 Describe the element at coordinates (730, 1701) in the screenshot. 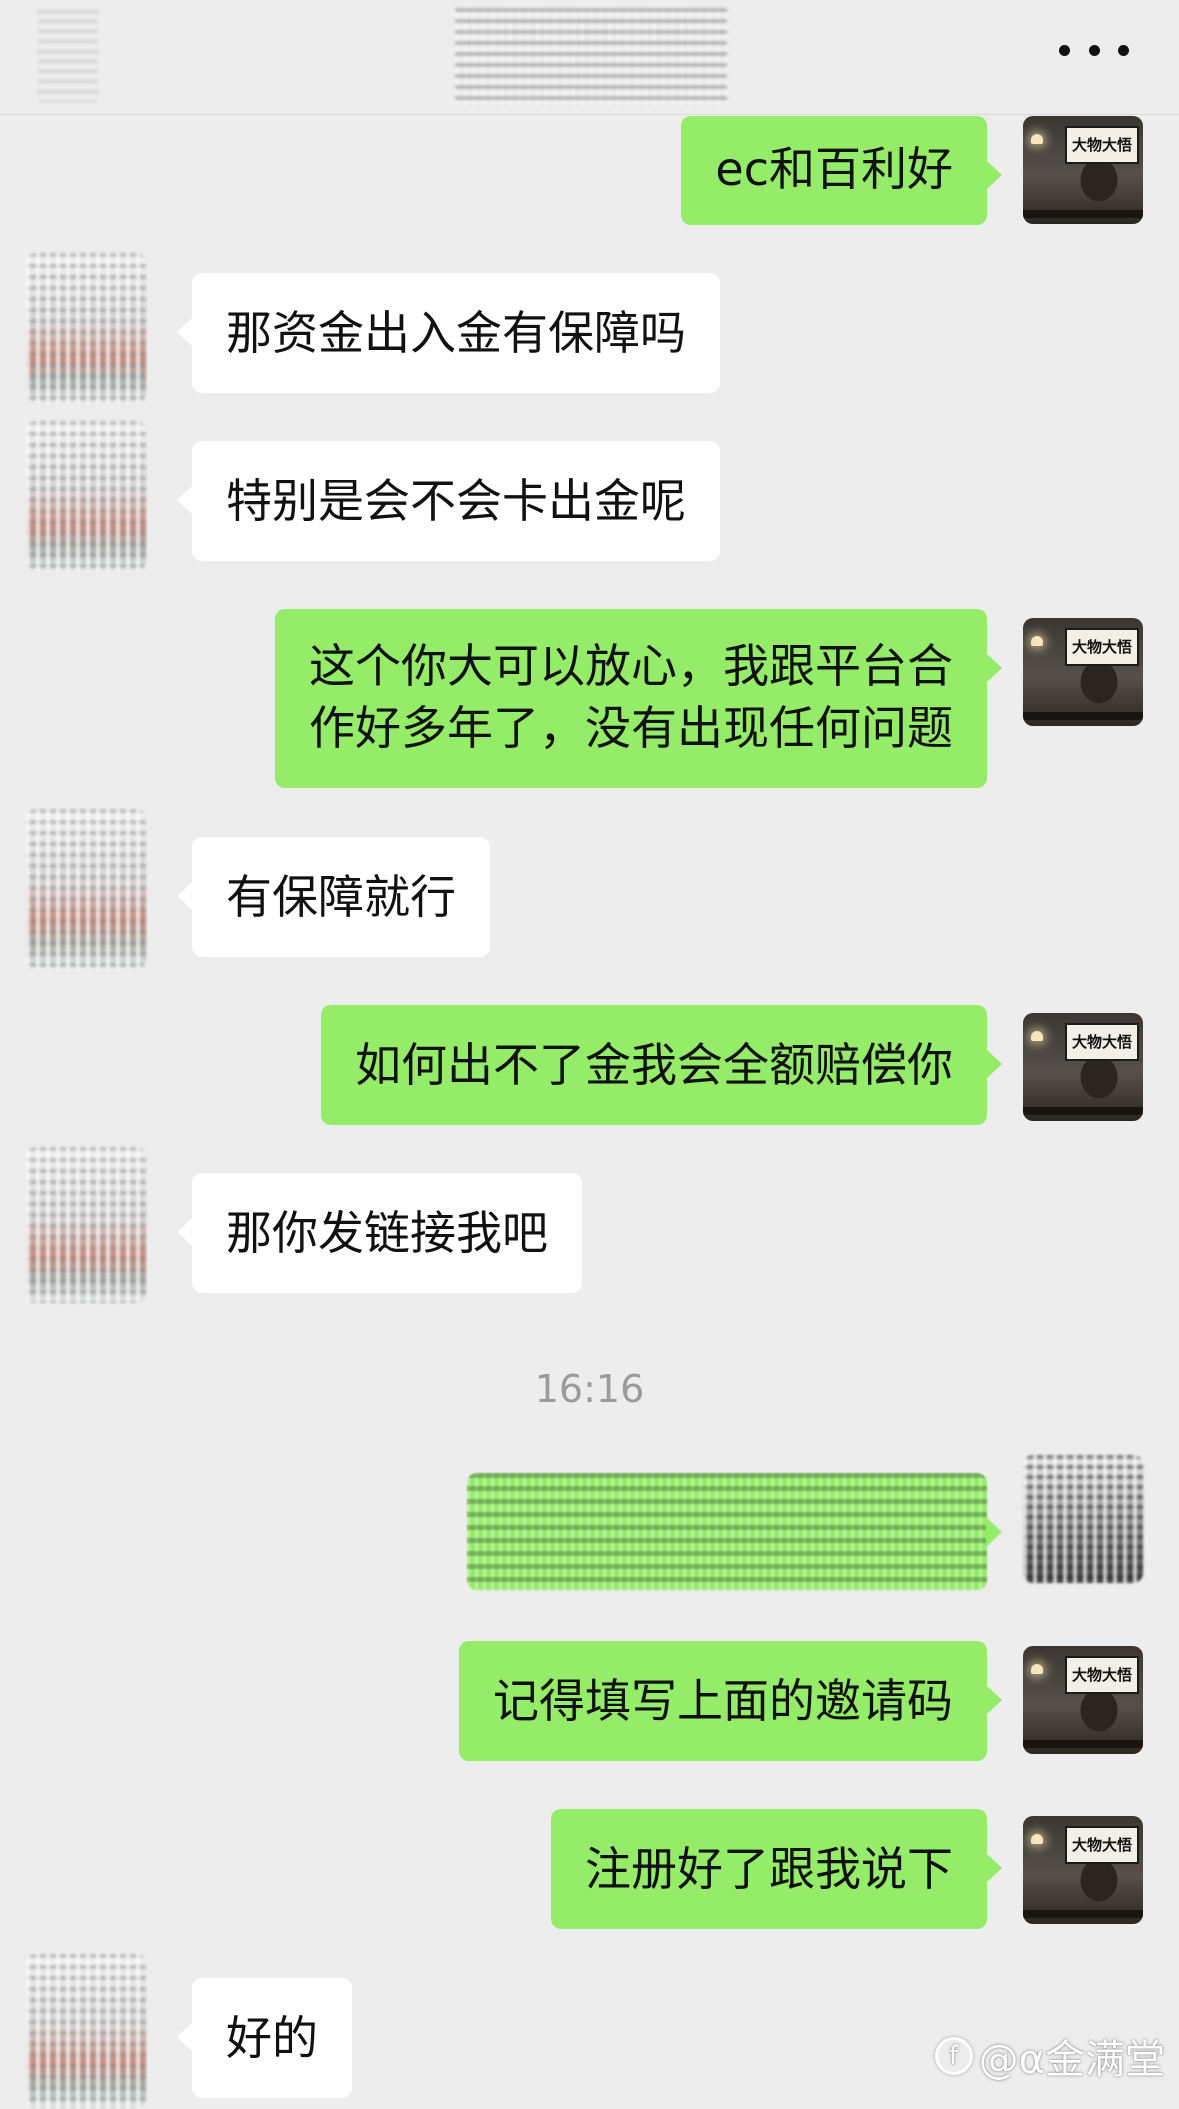

I see `message-bubble: 记得填写上面的邀请码` at that location.